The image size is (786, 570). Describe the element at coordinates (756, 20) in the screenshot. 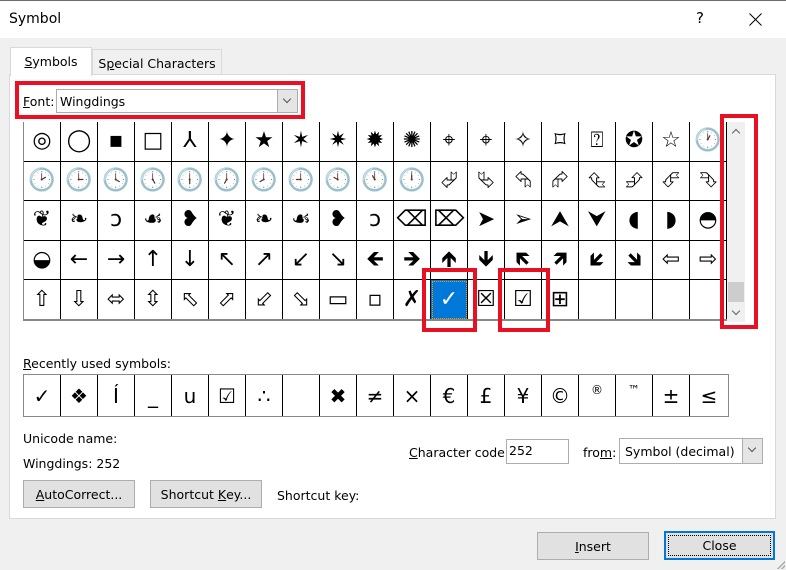

I see `close-x-icon` at that location.